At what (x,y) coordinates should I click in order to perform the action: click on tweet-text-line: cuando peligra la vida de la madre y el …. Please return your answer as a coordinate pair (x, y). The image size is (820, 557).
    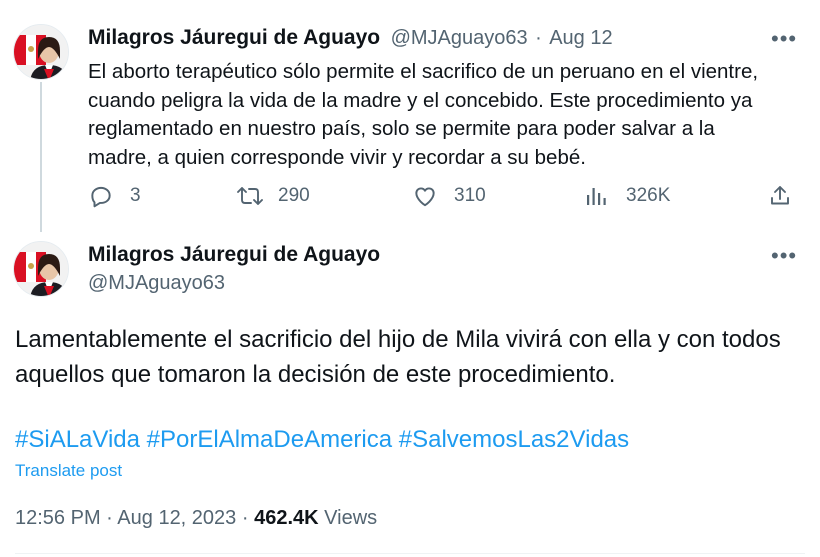
    Looking at the image, I should click on (420, 100).